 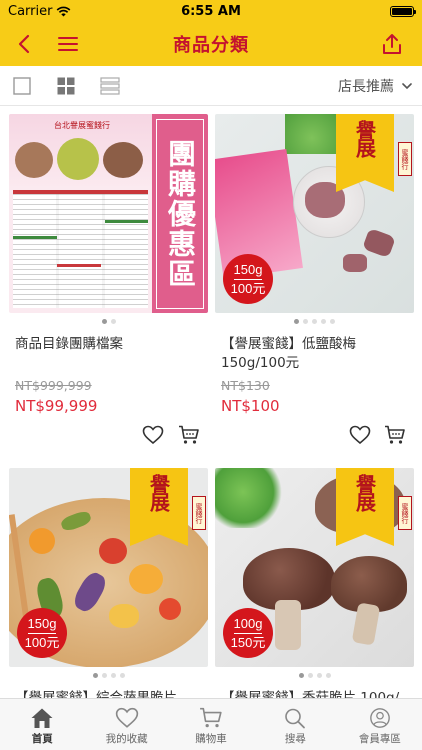 What do you see at coordinates (366, 87) in the screenshot?
I see `sort-label: 店長推薦` at bounding box center [366, 87].